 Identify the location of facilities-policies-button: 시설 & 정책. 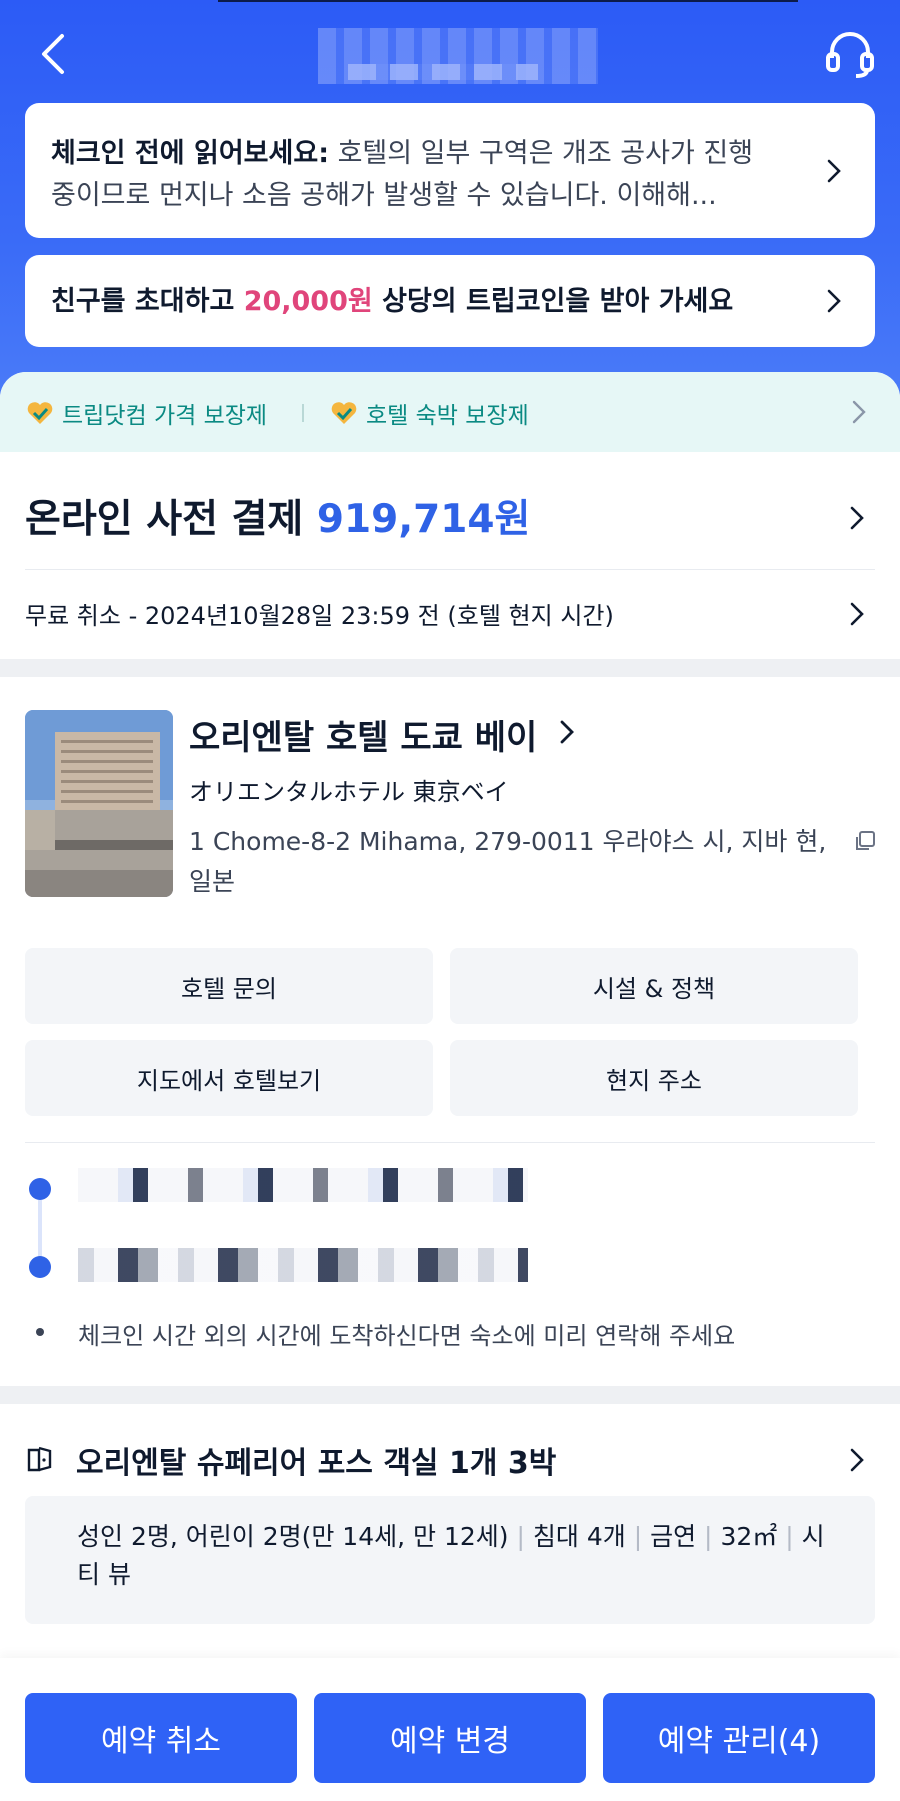
(654, 986).